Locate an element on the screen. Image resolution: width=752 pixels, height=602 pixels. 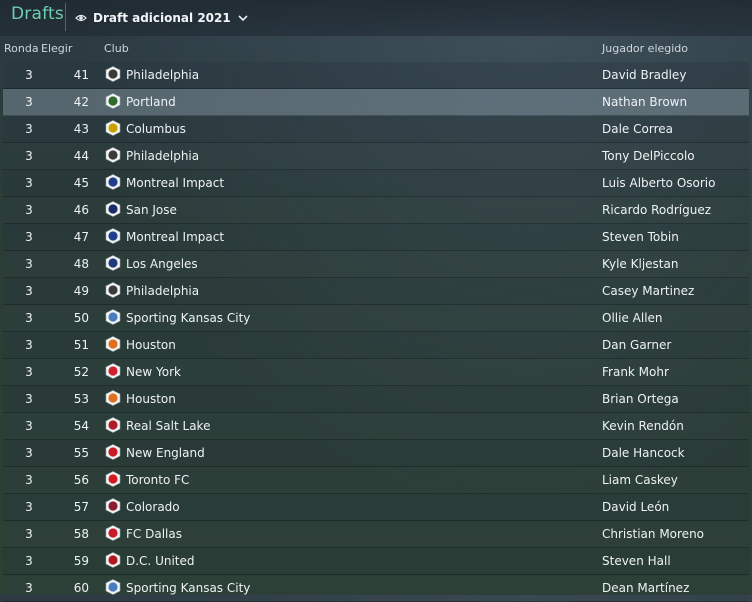
title-divider is located at coordinates (65, 17).